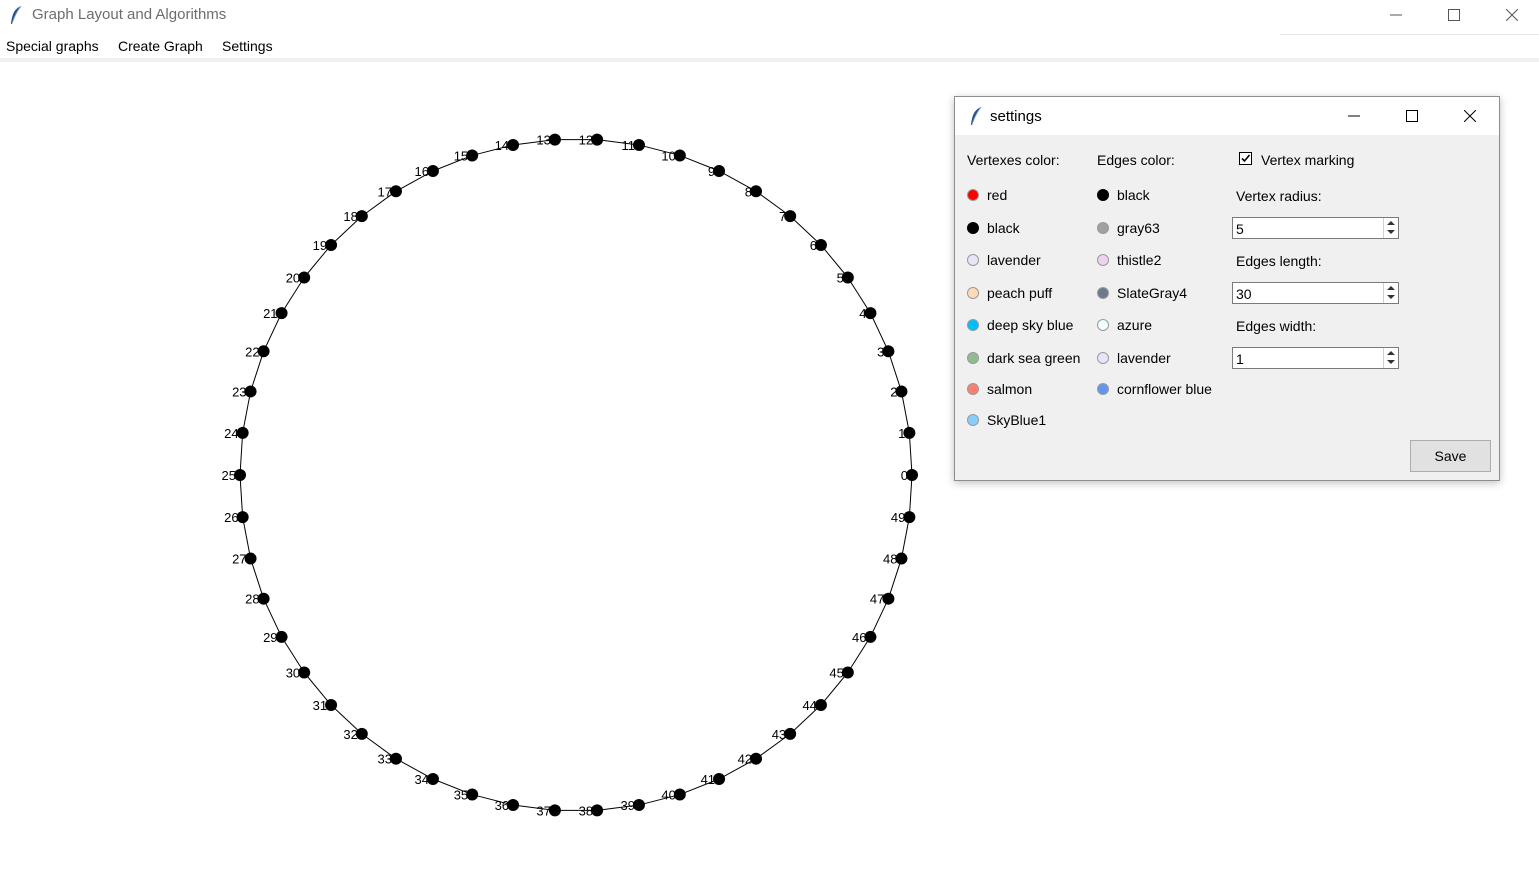 This screenshot has width=1539, height=889. What do you see at coordinates (987, 195) in the screenshot?
I see `vertex-color-option: red` at bounding box center [987, 195].